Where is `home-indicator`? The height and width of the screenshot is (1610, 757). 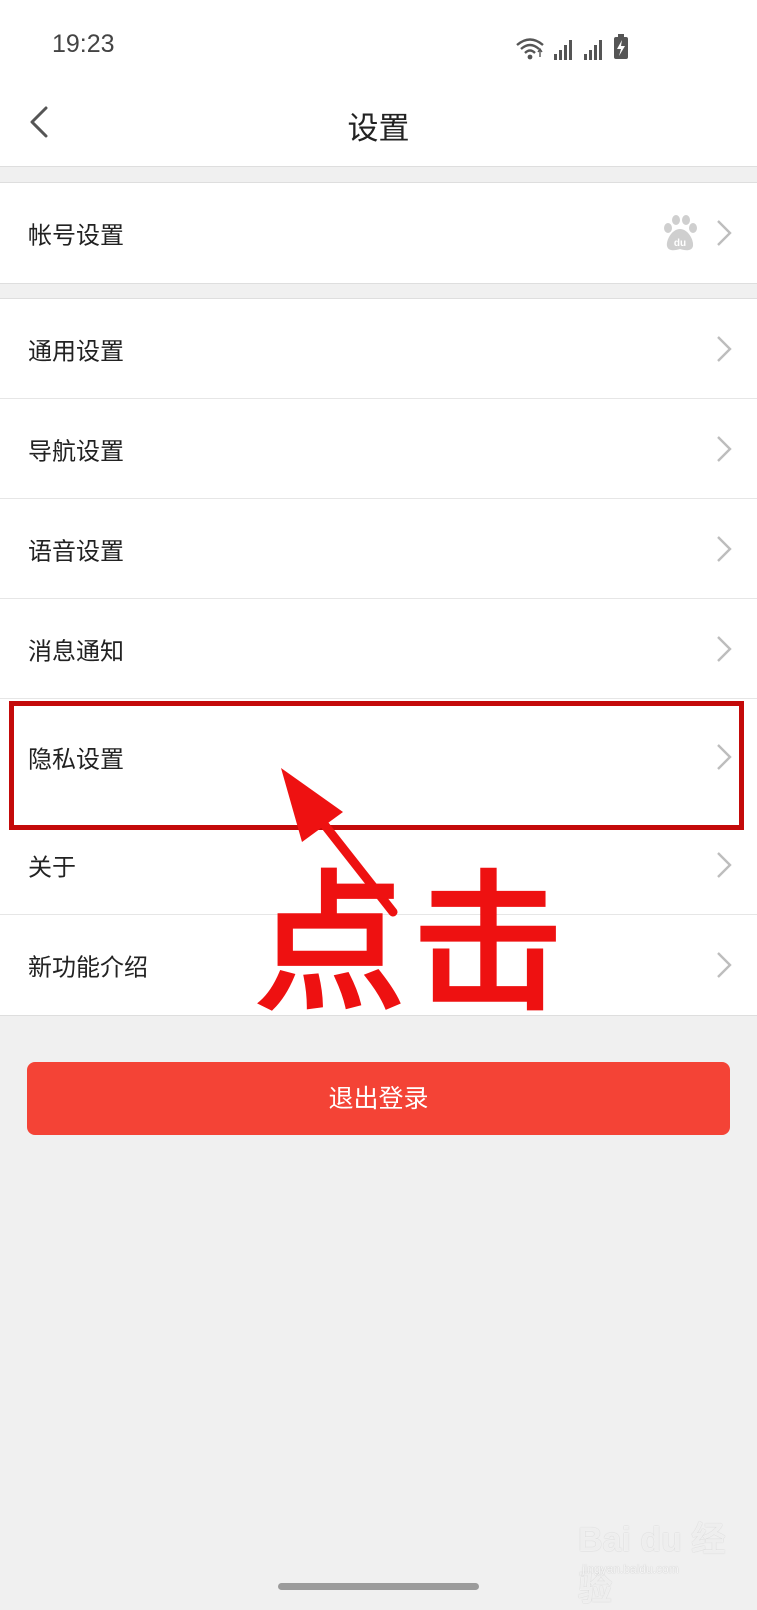
home-indicator is located at coordinates (378, 1586).